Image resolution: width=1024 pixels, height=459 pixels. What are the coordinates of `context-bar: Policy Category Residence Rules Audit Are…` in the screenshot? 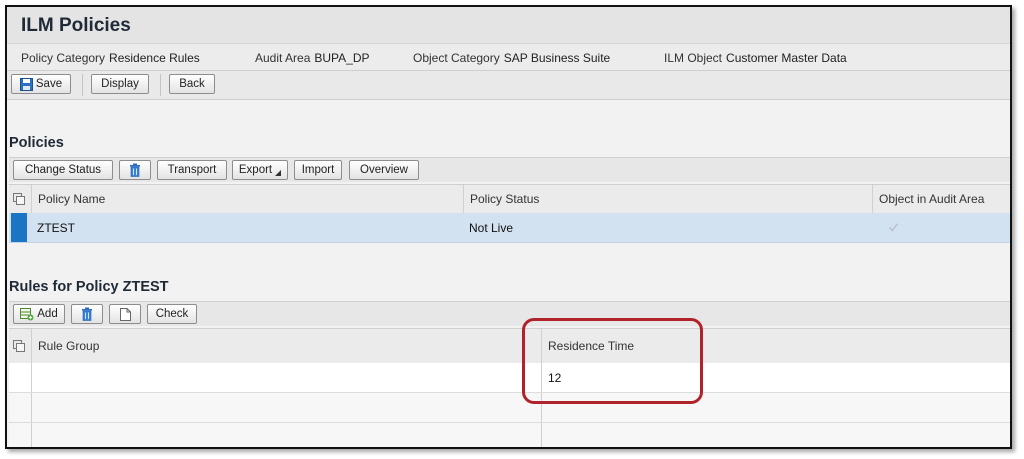 It's located at (508, 56).